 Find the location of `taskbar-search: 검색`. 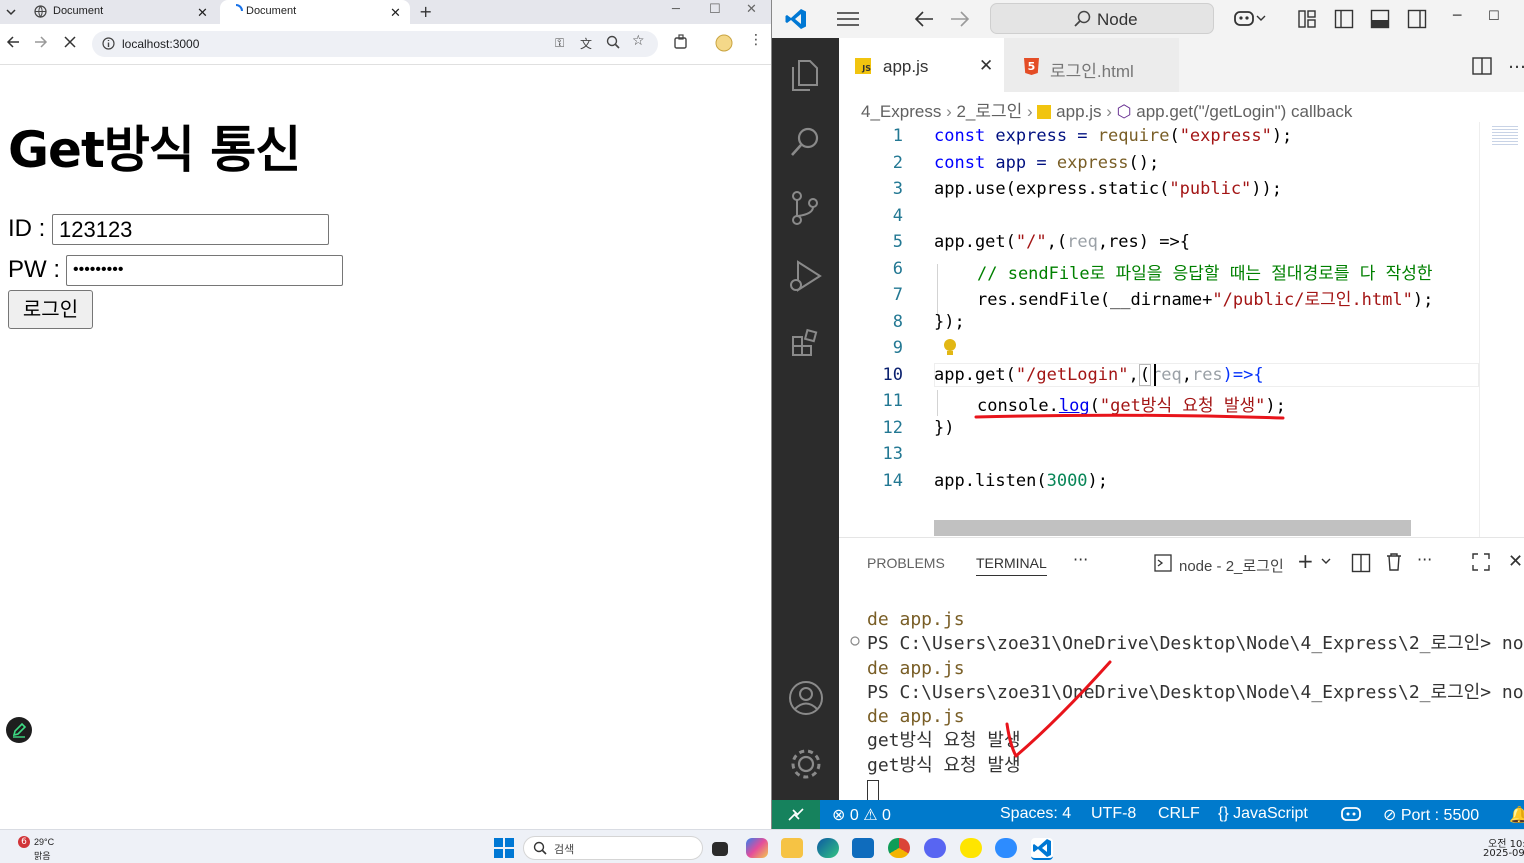

taskbar-search: 검색 is located at coordinates (613, 848).